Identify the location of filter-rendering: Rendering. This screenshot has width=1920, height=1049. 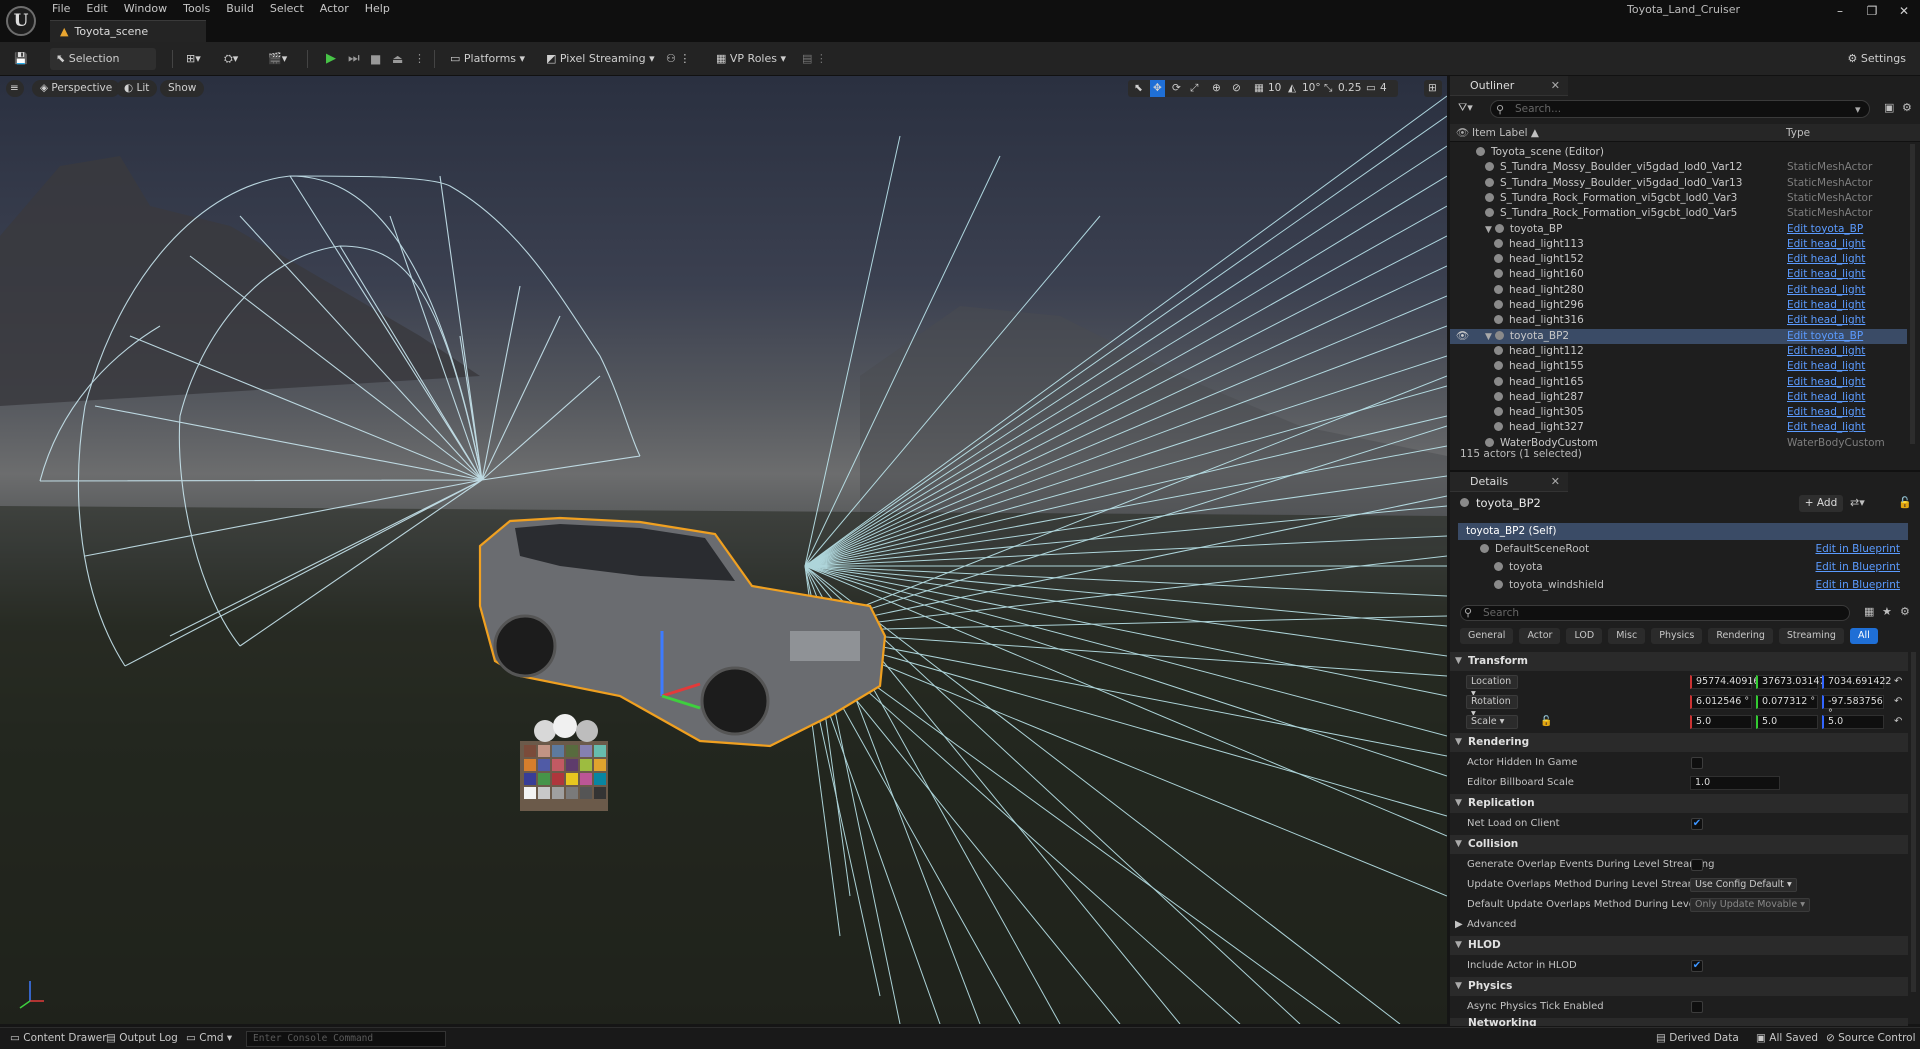
(1740, 636).